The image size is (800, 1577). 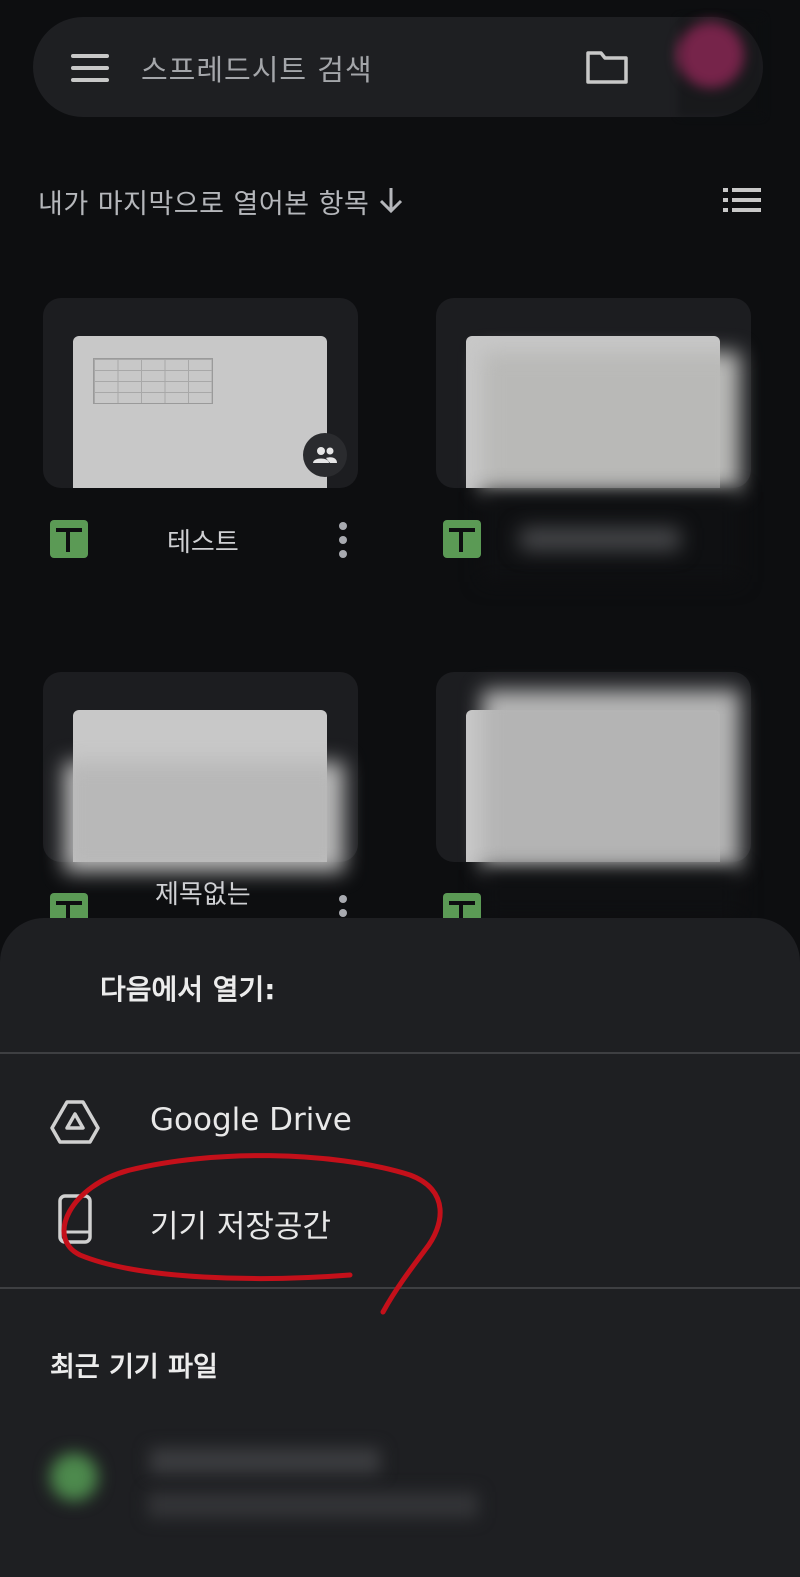 What do you see at coordinates (342, 540) in the screenshot?
I see `more-vert-icon` at bounding box center [342, 540].